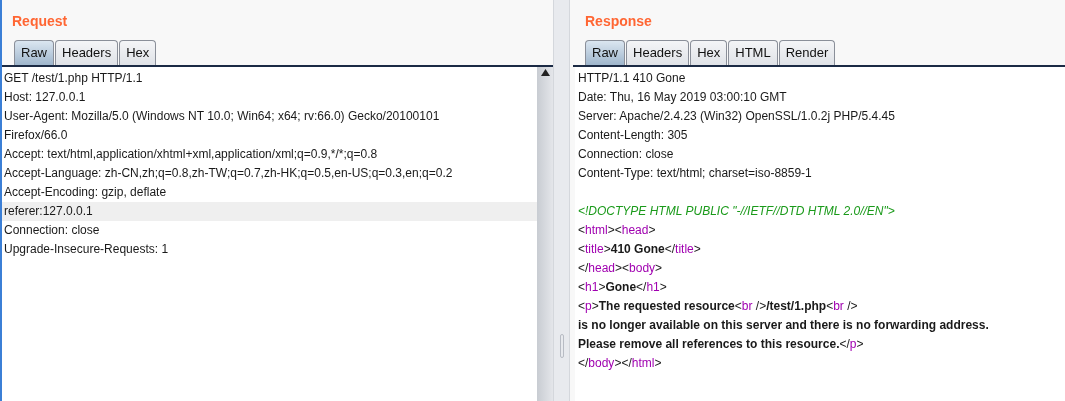 This screenshot has width=1065, height=401. Describe the element at coordinates (561, 345) in the screenshot. I see `splitter-handle` at that location.